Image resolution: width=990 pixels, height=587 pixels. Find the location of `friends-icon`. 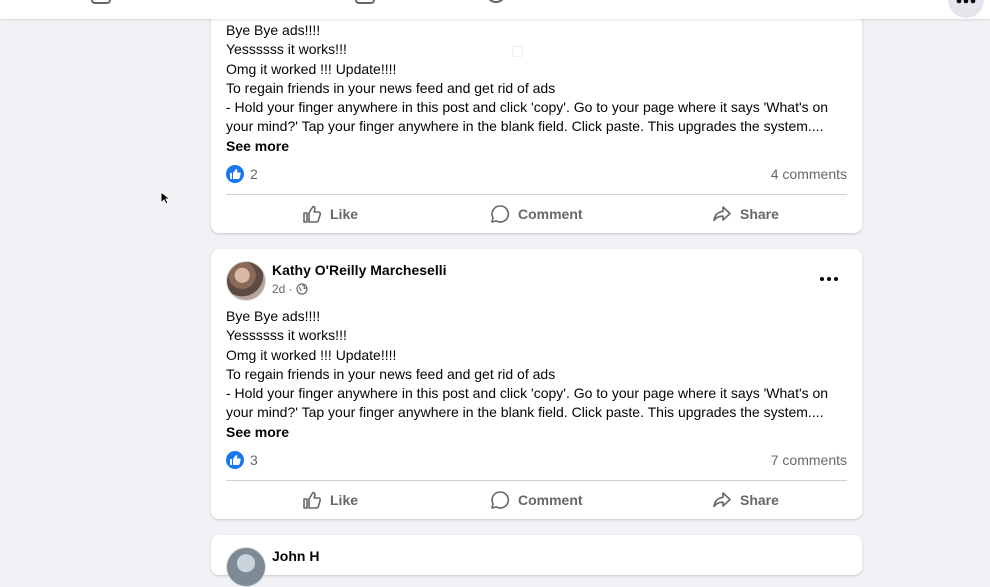

friends-icon is located at coordinates (237, 3).